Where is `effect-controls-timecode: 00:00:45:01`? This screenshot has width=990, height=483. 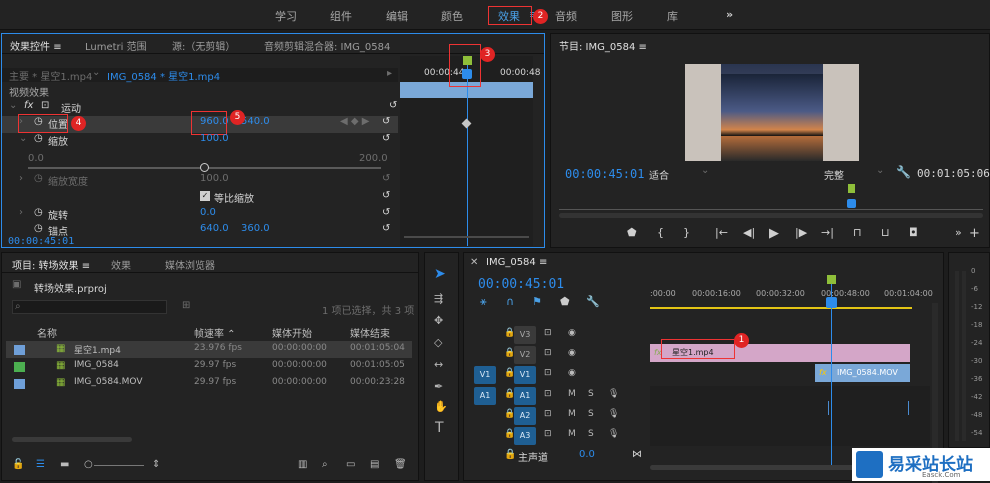
effect-controls-timecode: 00:00:45:01 is located at coordinates (41, 241).